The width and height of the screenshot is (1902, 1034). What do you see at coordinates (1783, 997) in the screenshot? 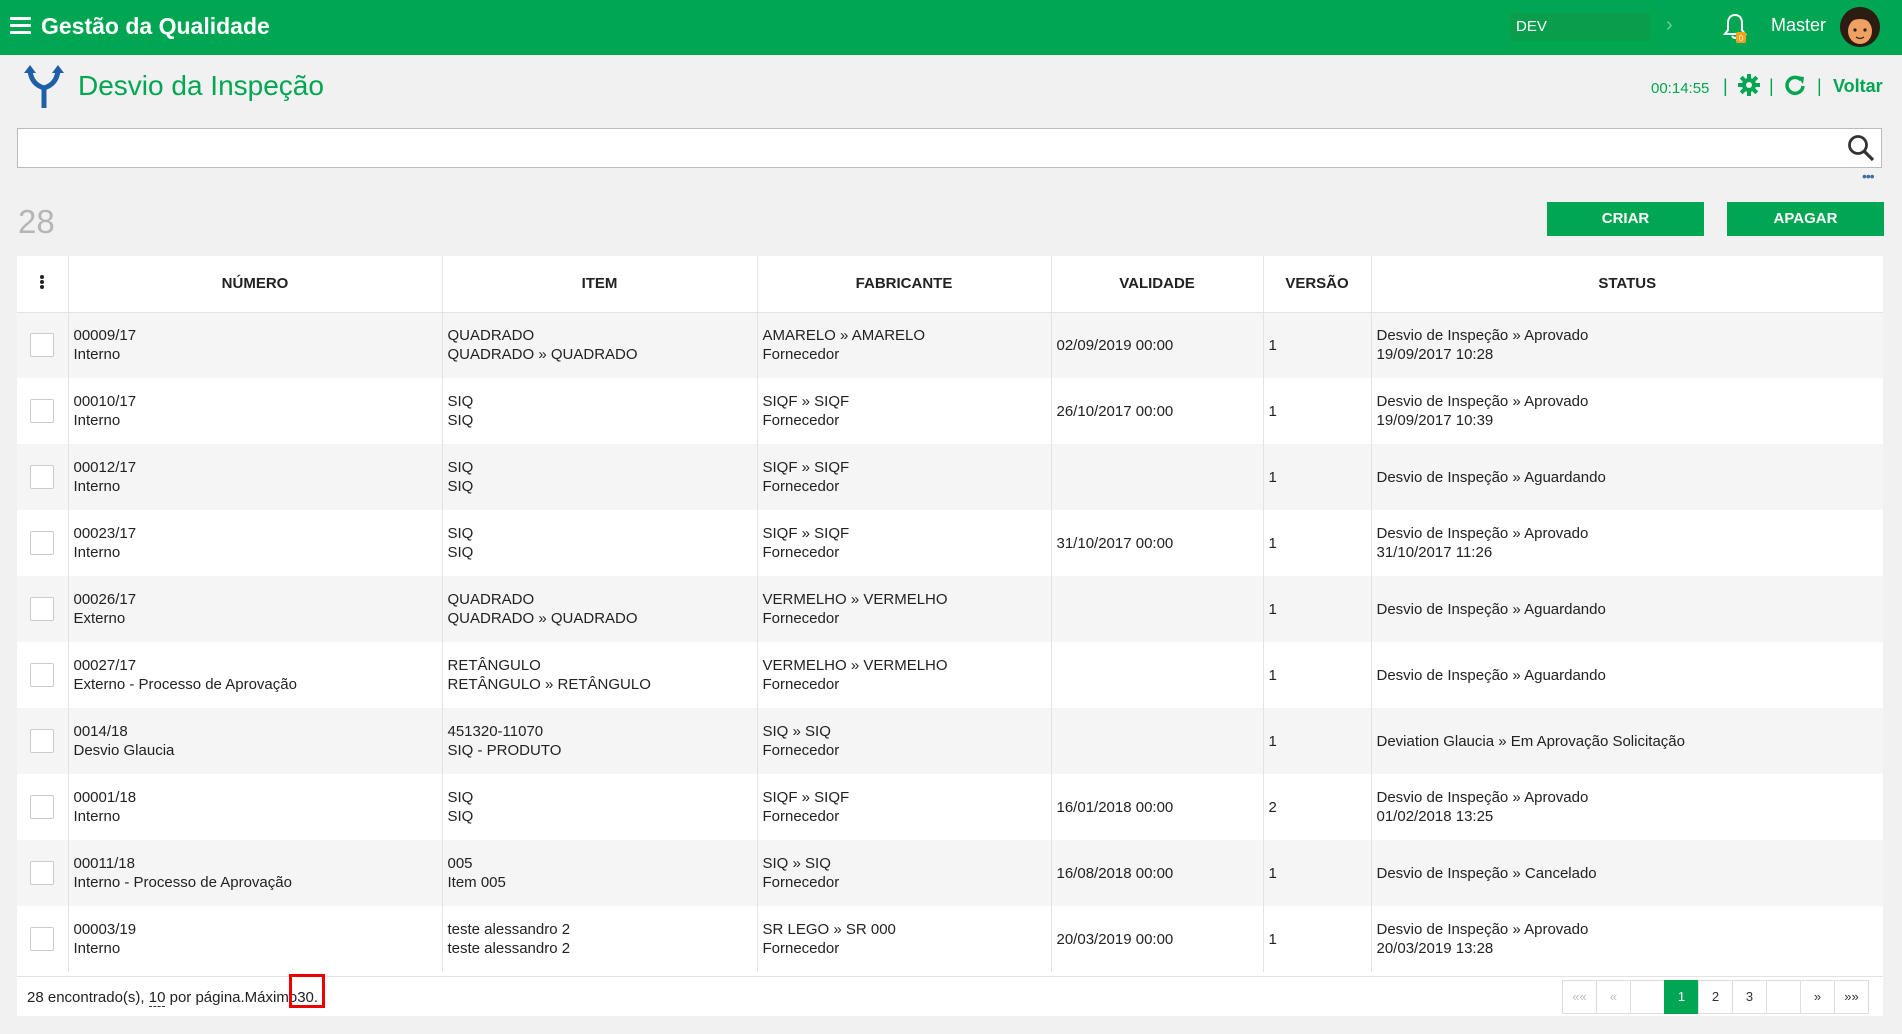
I see `page-spacer` at bounding box center [1783, 997].